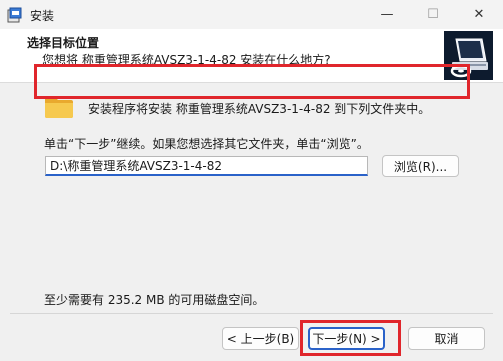 This screenshot has height=361, width=503. I want to click on page-subtitle: 您想将 称重管理系统AVSZ3-1-4-82 安装在什么地方?, so click(186, 60).